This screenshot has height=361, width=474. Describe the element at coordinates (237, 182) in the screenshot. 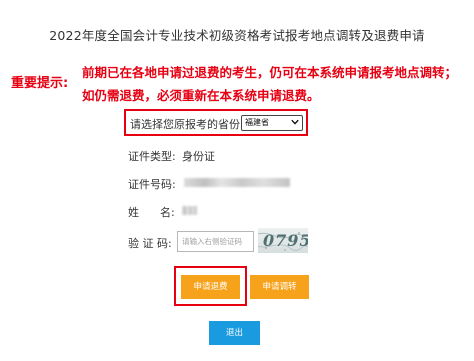

I see `id-number-redacted` at that location.